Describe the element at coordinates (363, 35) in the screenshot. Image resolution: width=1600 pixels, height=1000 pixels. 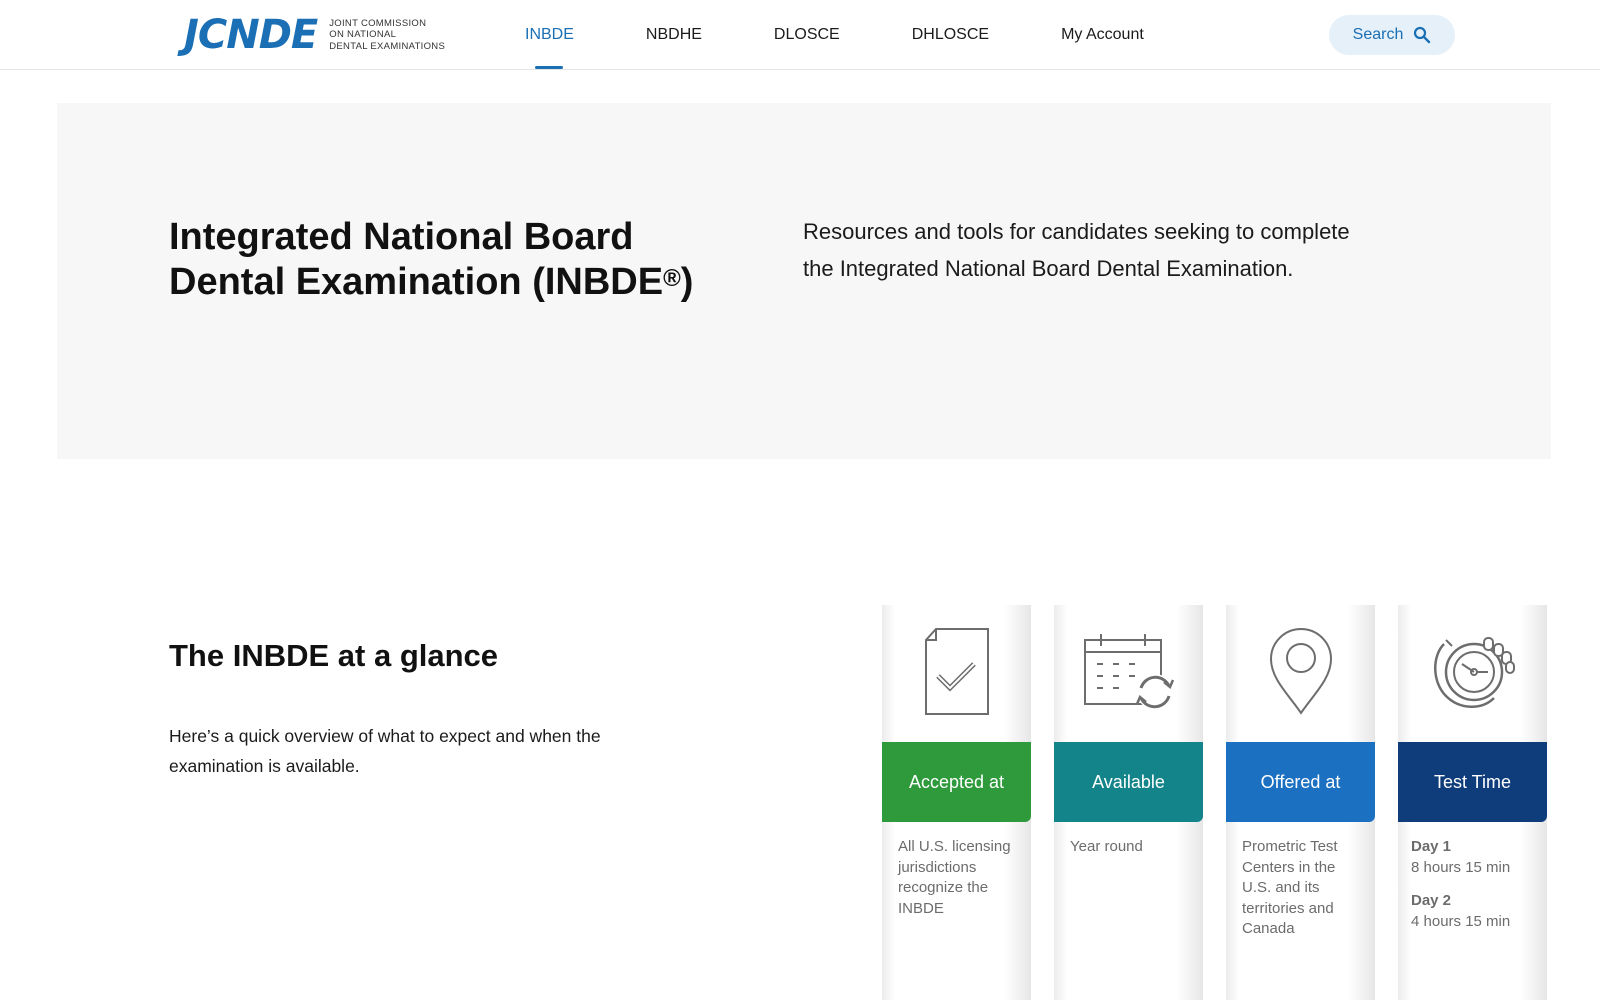
I see `logo-line-2: on National` at that location.